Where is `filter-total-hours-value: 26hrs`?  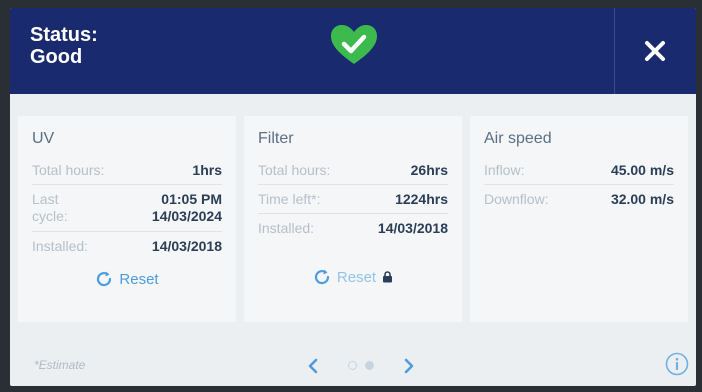
filter-total-hours-value: 26hrs is located at coordinates (429, 170).